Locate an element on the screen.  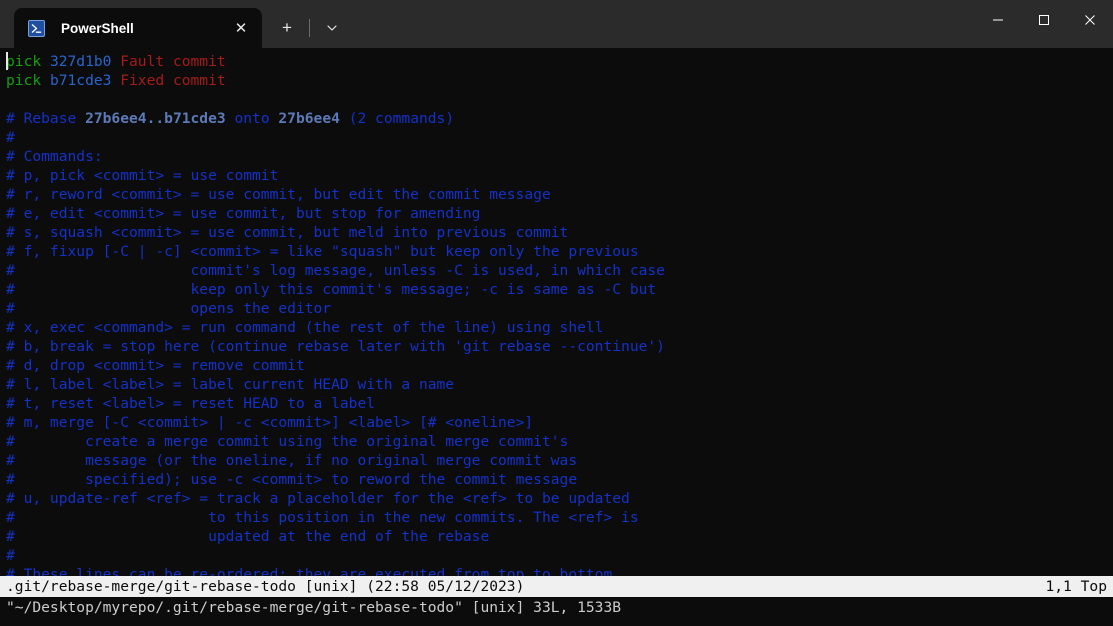
editor-line-segment: # updated at the end of the rebase is located at coordinates (248, 536).